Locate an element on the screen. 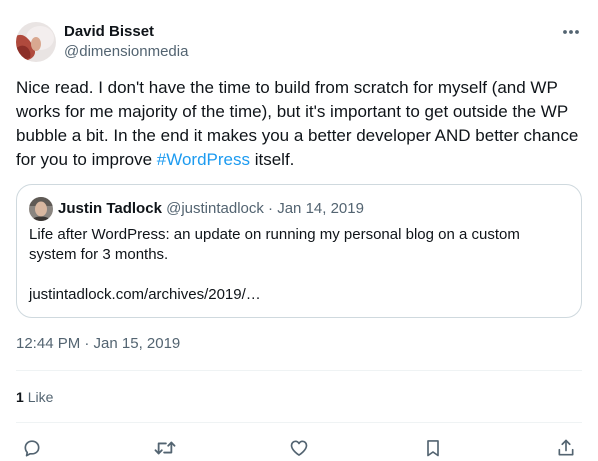  reply-button is located at coordinates (32, 448).